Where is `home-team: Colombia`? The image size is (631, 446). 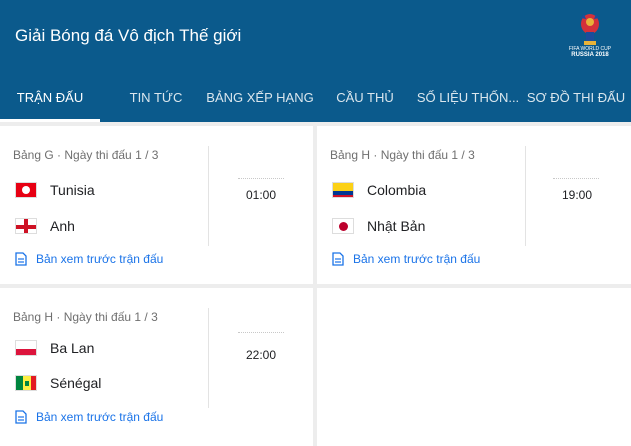 home-team: Colombia is located at coordinates (379, 190).